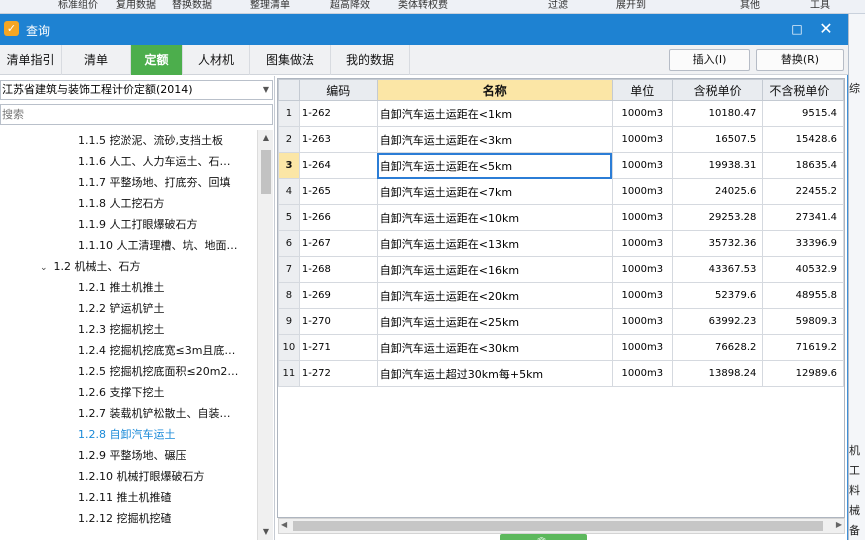 This screenshot has width=865, height=543. What do you see at coordinates (290, 60) in the screenshot?
I see `tab-atlas-method: 图集做法` at bounding box center [290, 60].